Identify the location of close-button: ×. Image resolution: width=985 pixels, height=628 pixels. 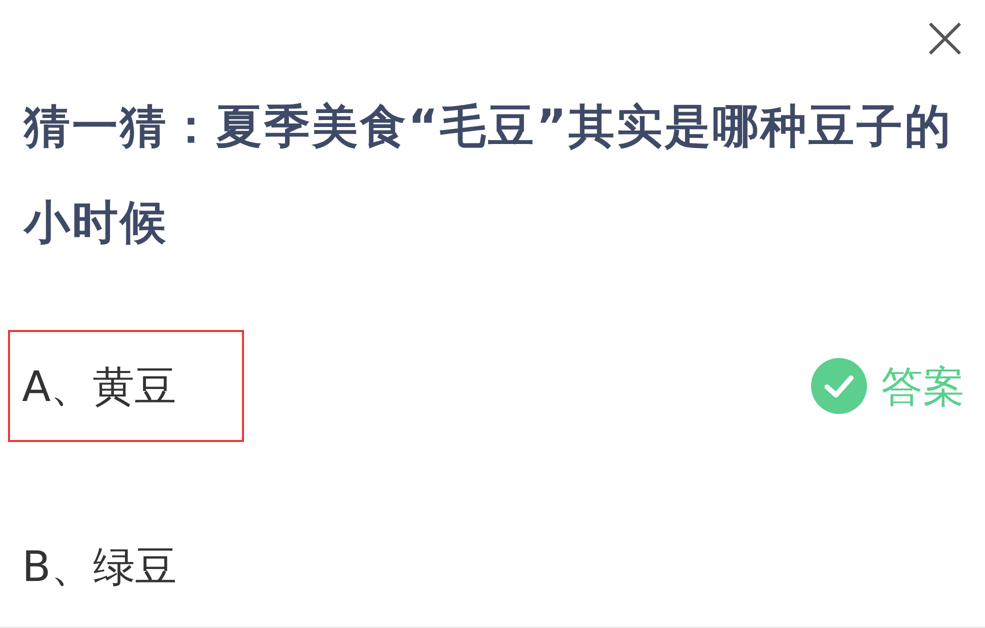
(945, 37).